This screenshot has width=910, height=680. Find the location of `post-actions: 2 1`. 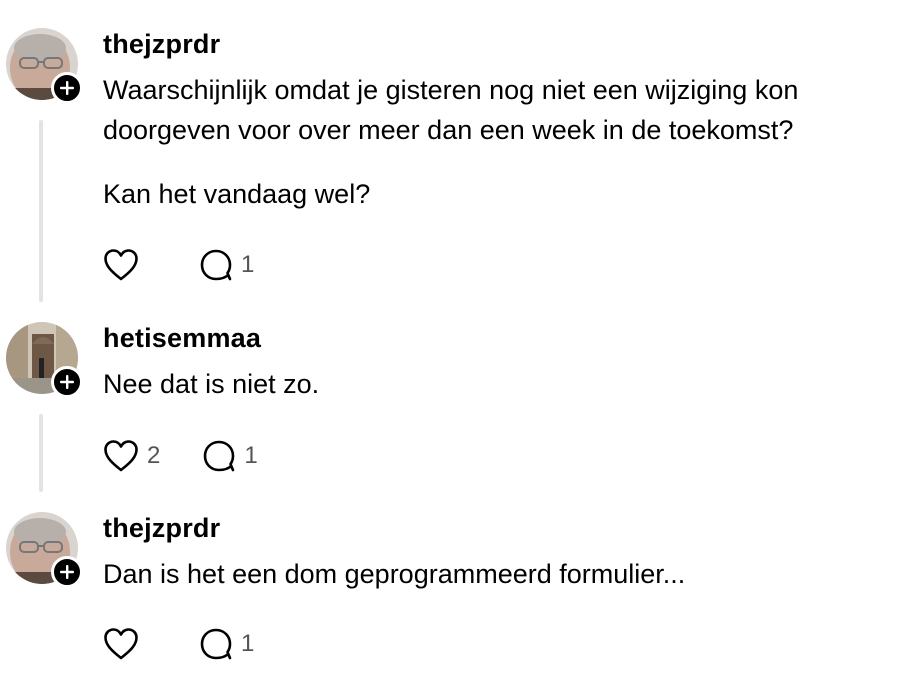

post-actions: 2 1 is located at coordinates (180, 456).